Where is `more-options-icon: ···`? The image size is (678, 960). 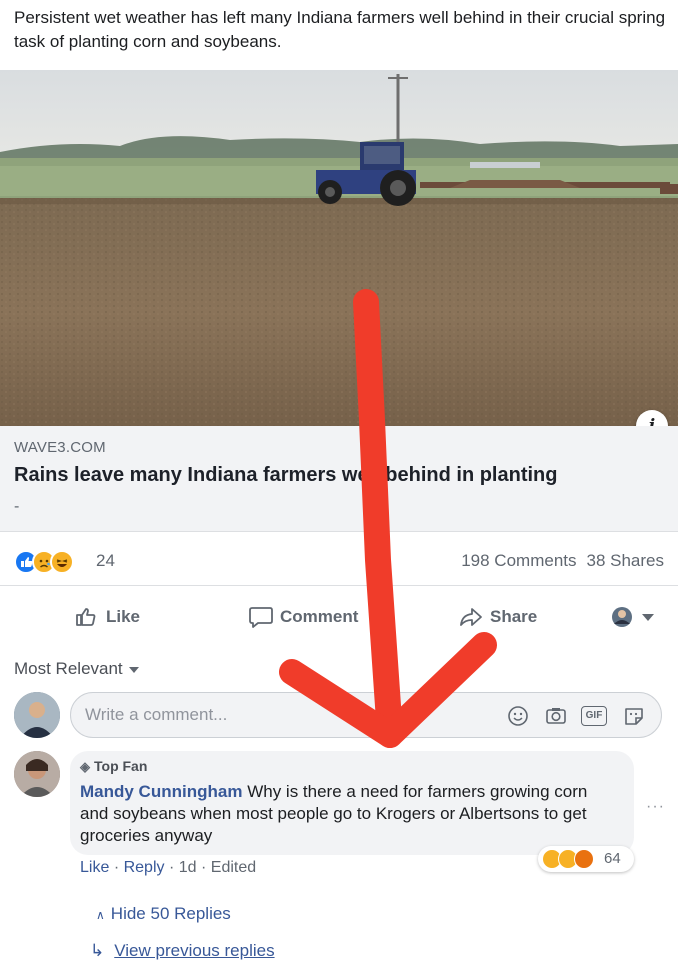
more-options-icon: ··· is located at coordinates (655, 807).